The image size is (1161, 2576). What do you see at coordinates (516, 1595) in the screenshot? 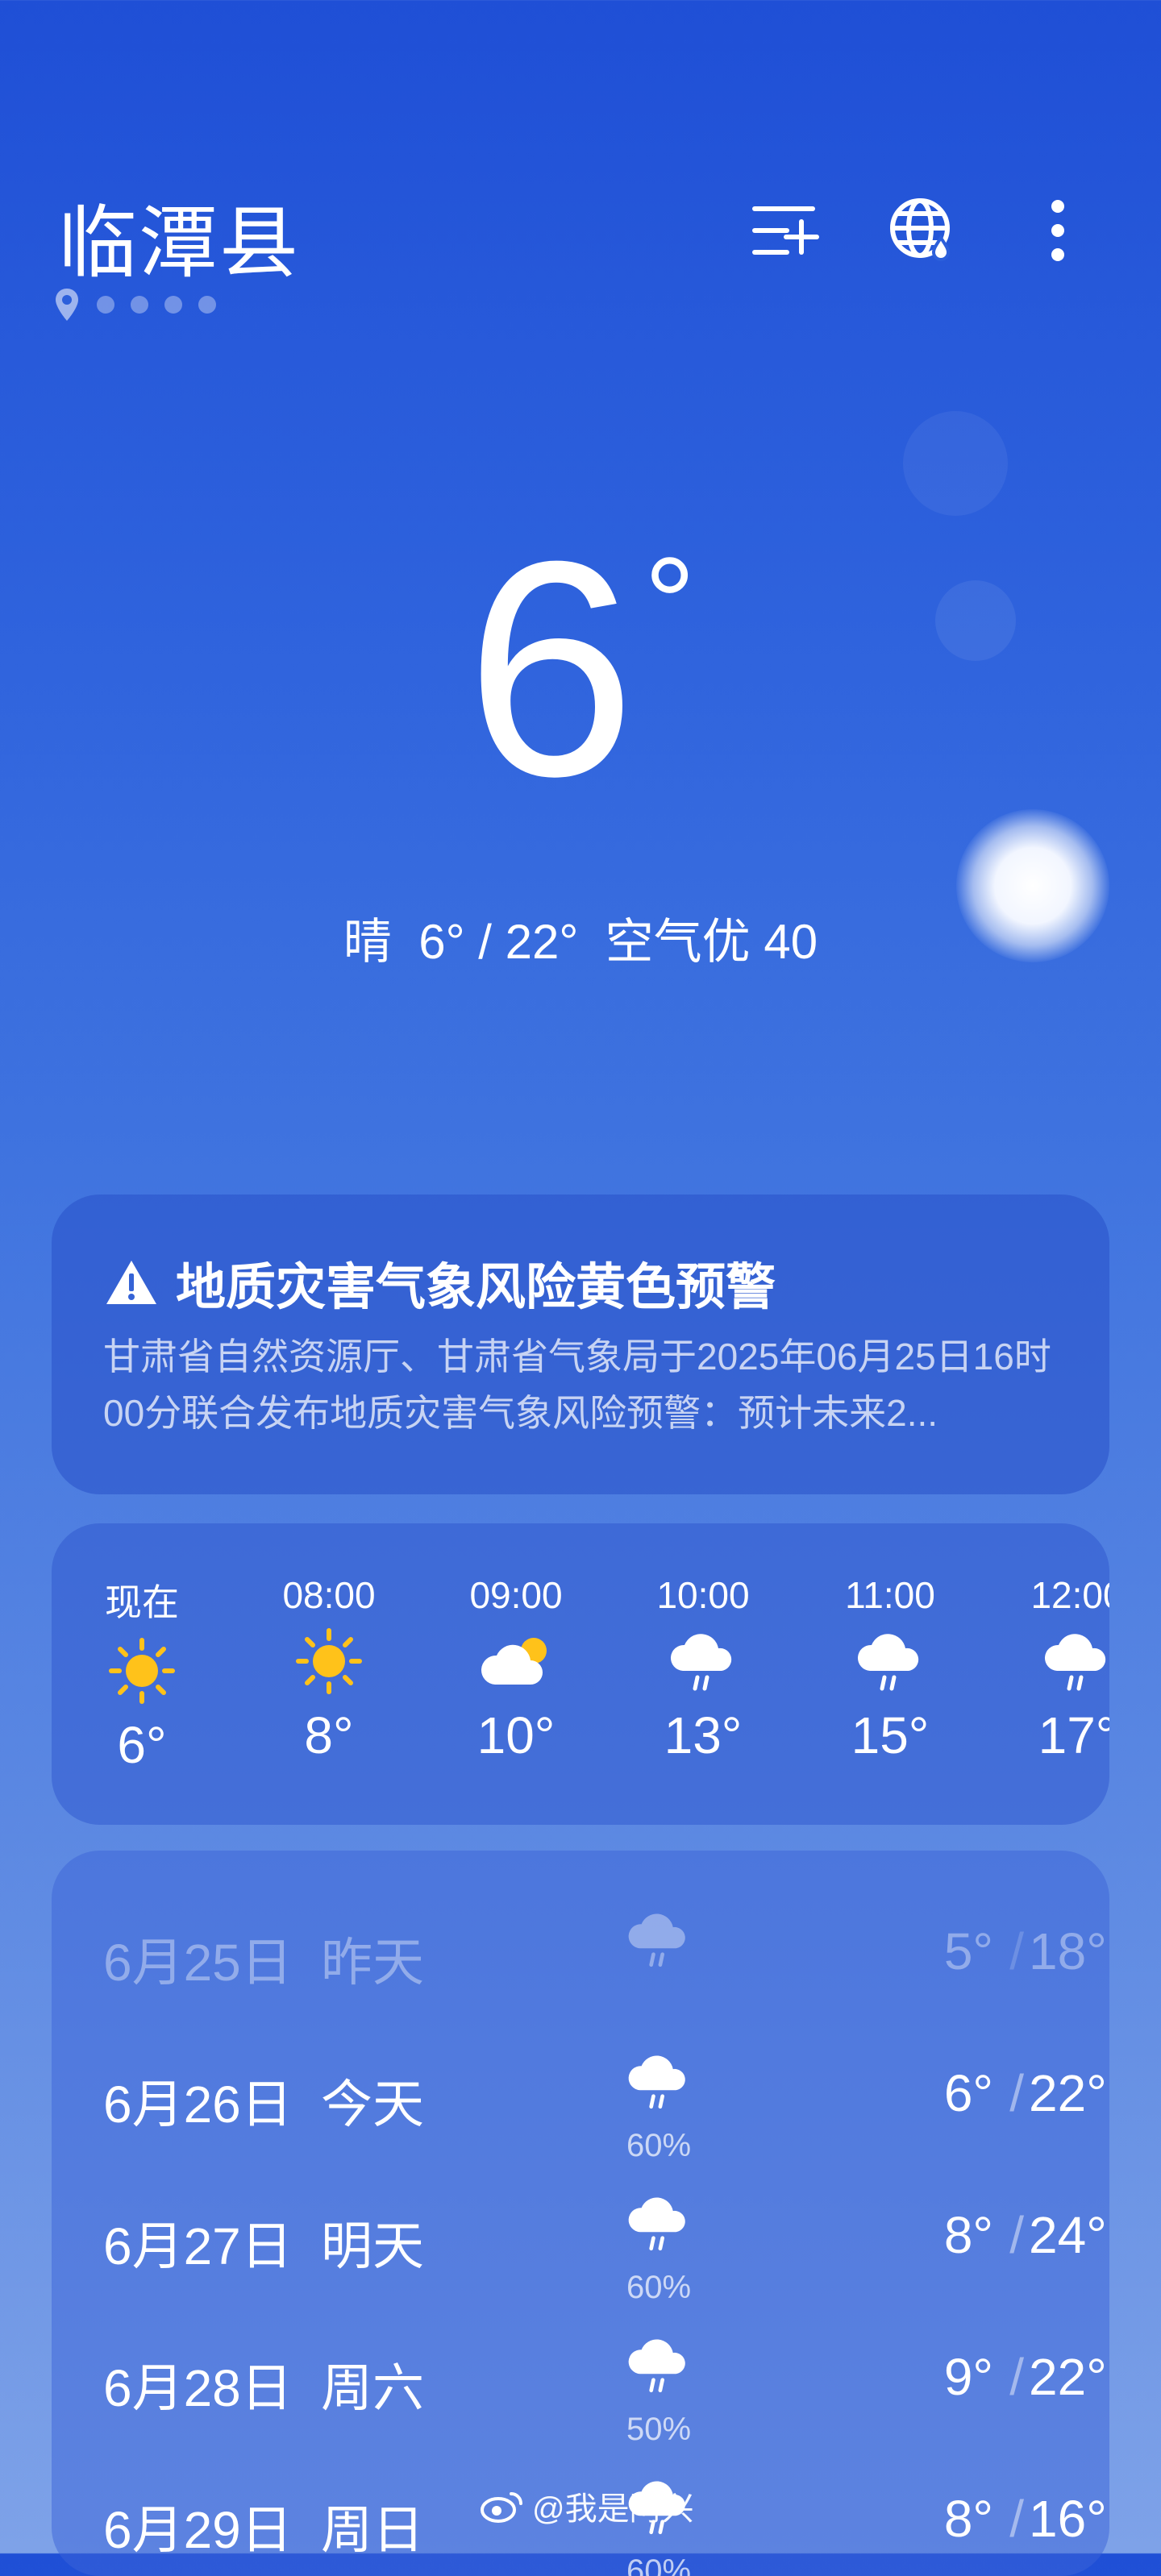
I see `hour-time: 09:00` at bounding box center [516, 1595].